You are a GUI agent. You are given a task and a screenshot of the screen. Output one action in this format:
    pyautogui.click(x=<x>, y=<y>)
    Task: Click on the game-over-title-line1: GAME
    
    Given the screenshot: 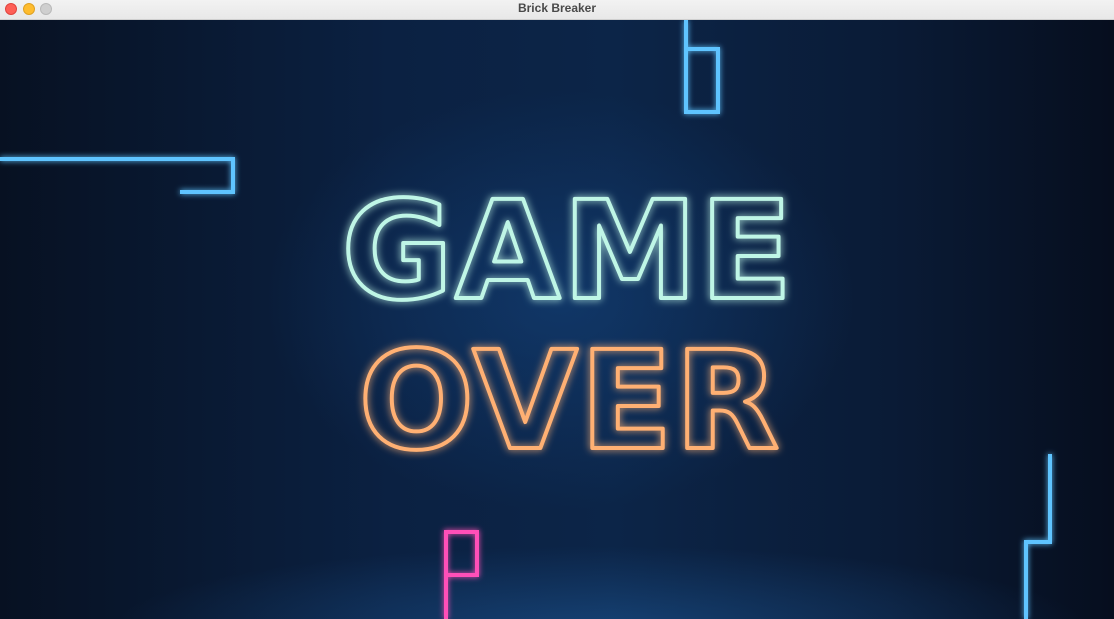 What is the action you would take?
    pyautogui.click(x=567, y=252)
    